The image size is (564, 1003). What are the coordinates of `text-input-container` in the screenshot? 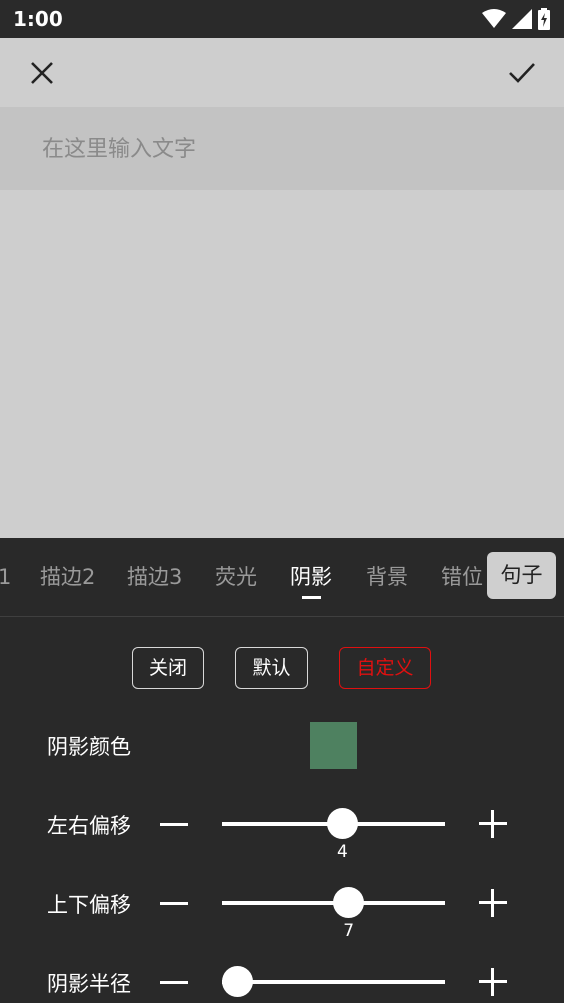 It's located at (282, 148).